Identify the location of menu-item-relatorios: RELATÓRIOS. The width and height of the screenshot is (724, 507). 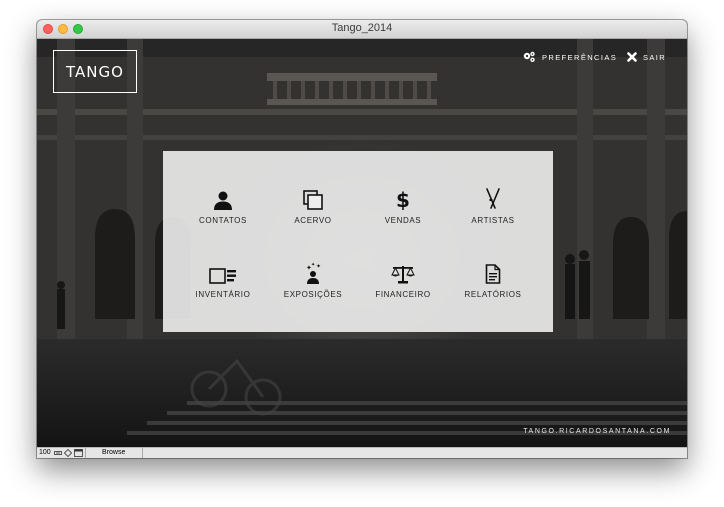
(493, 287).